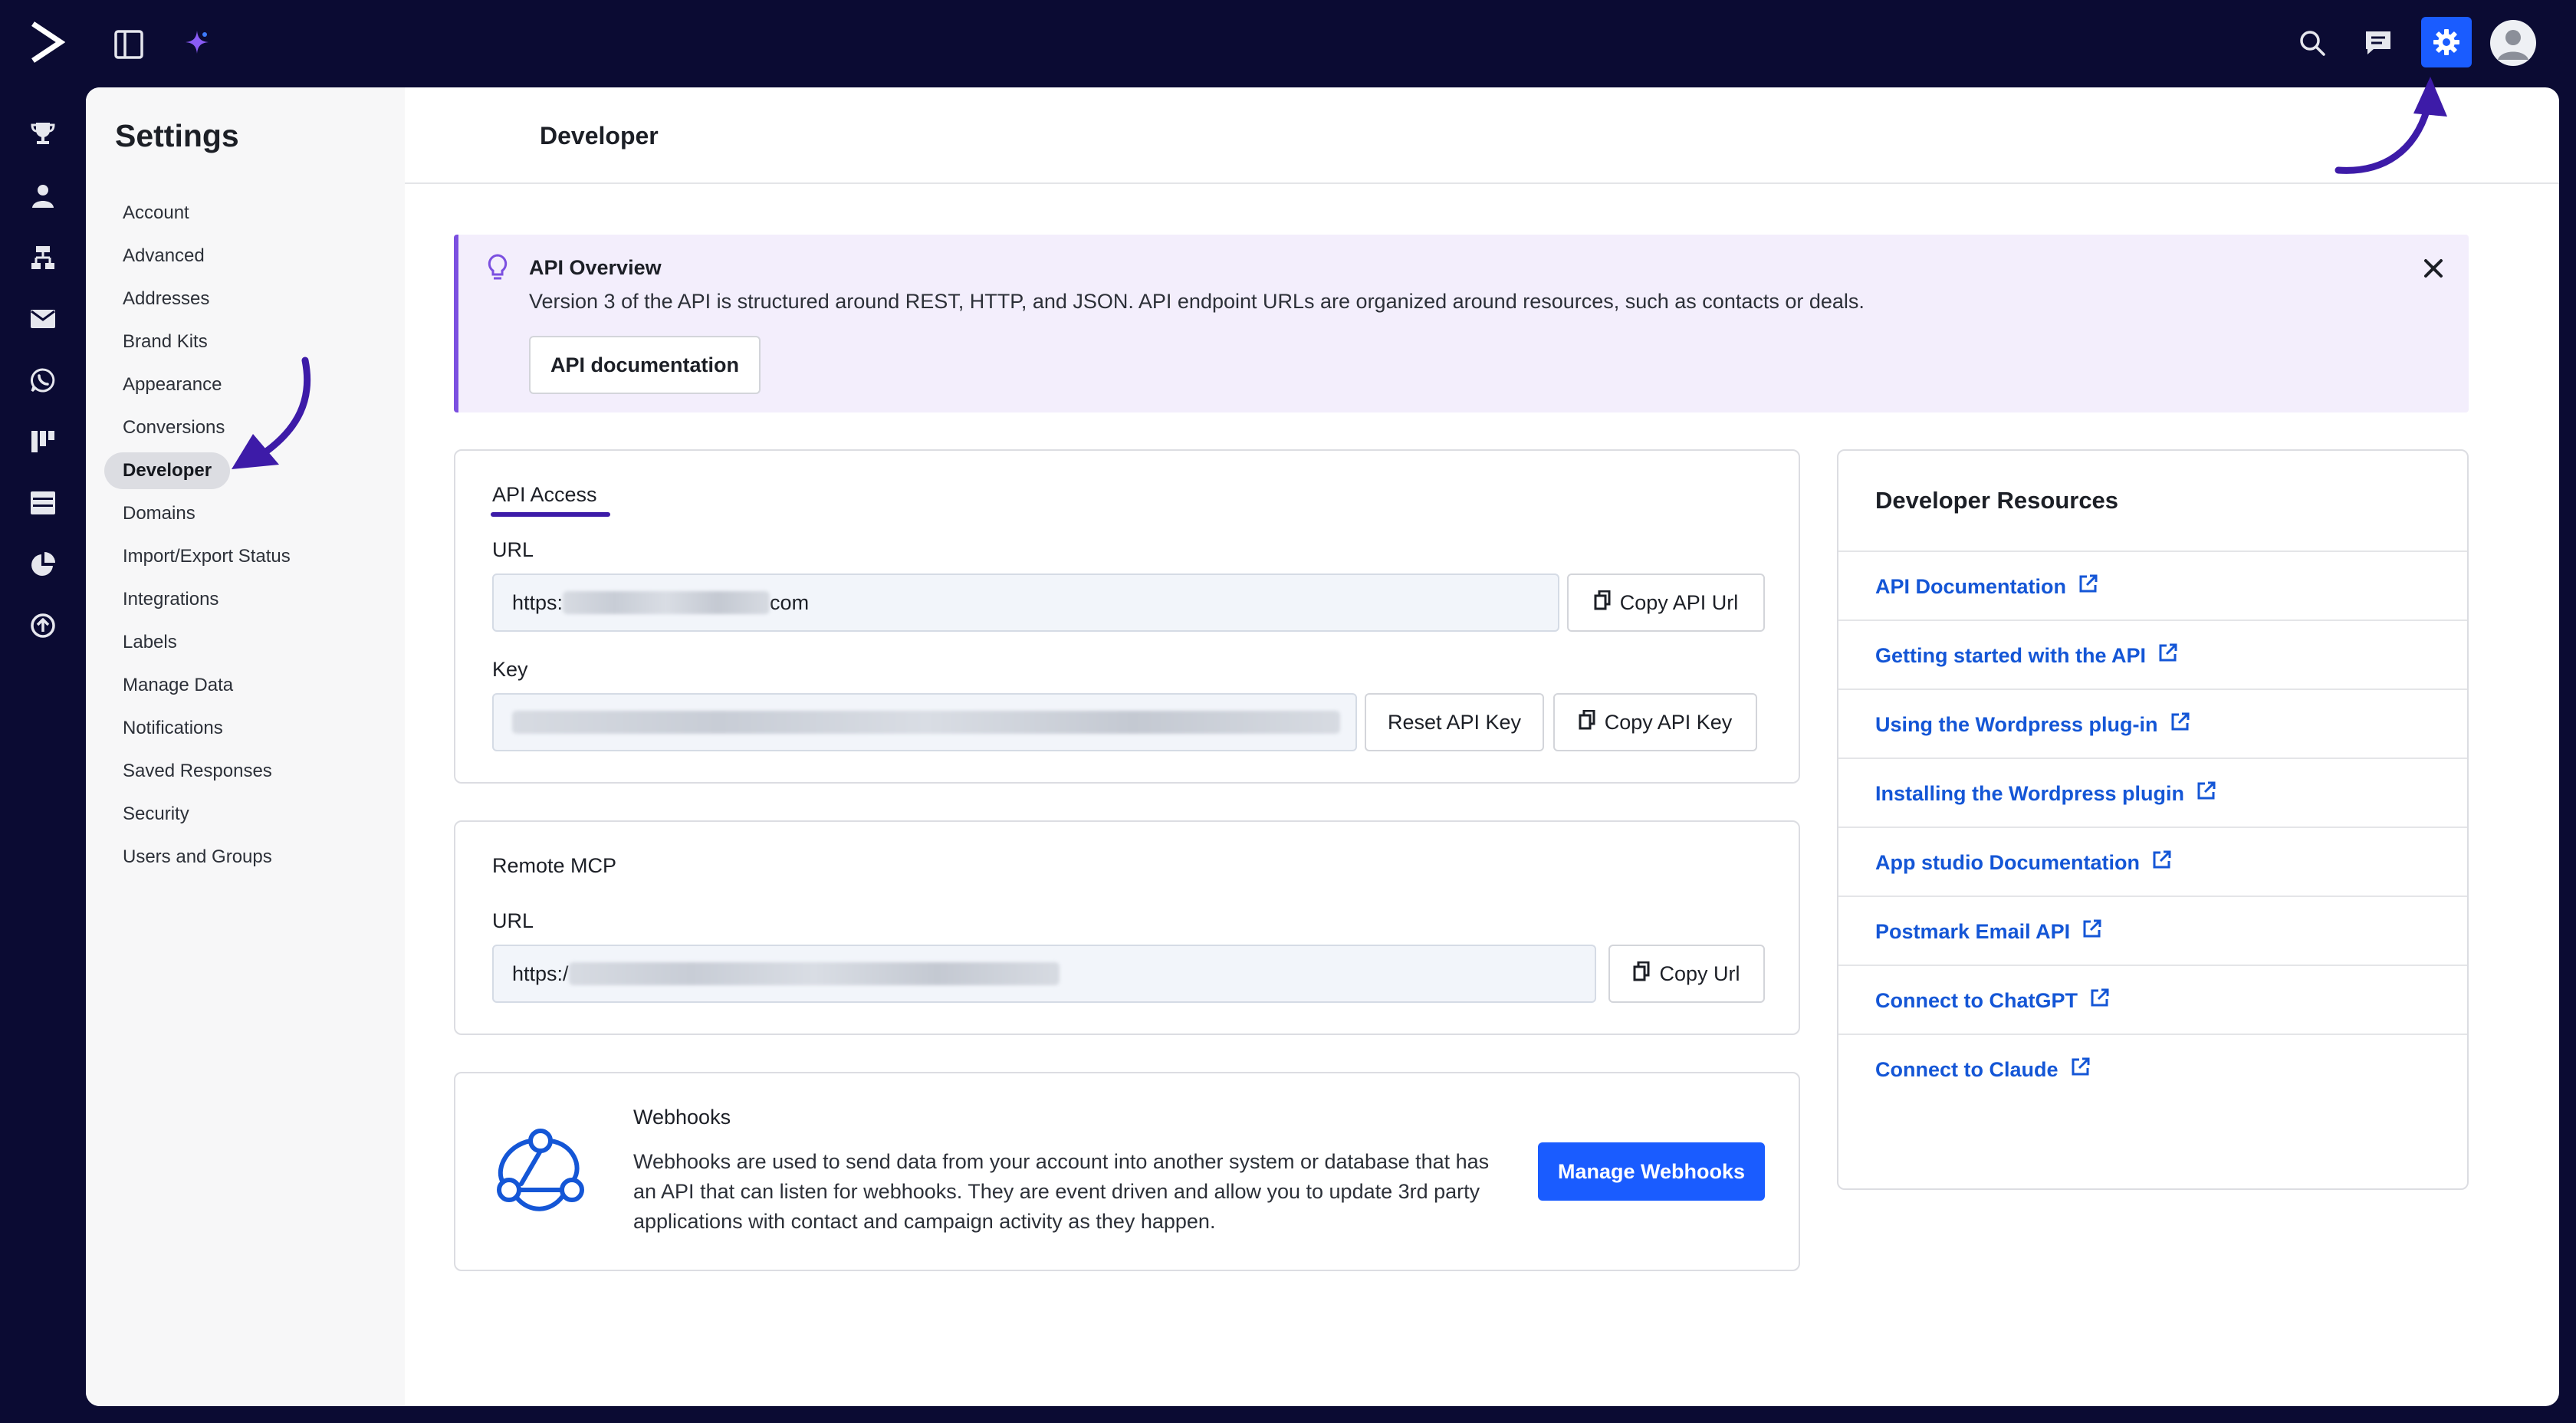  I want to click on api-url-suffix: com, so click(790, 602).